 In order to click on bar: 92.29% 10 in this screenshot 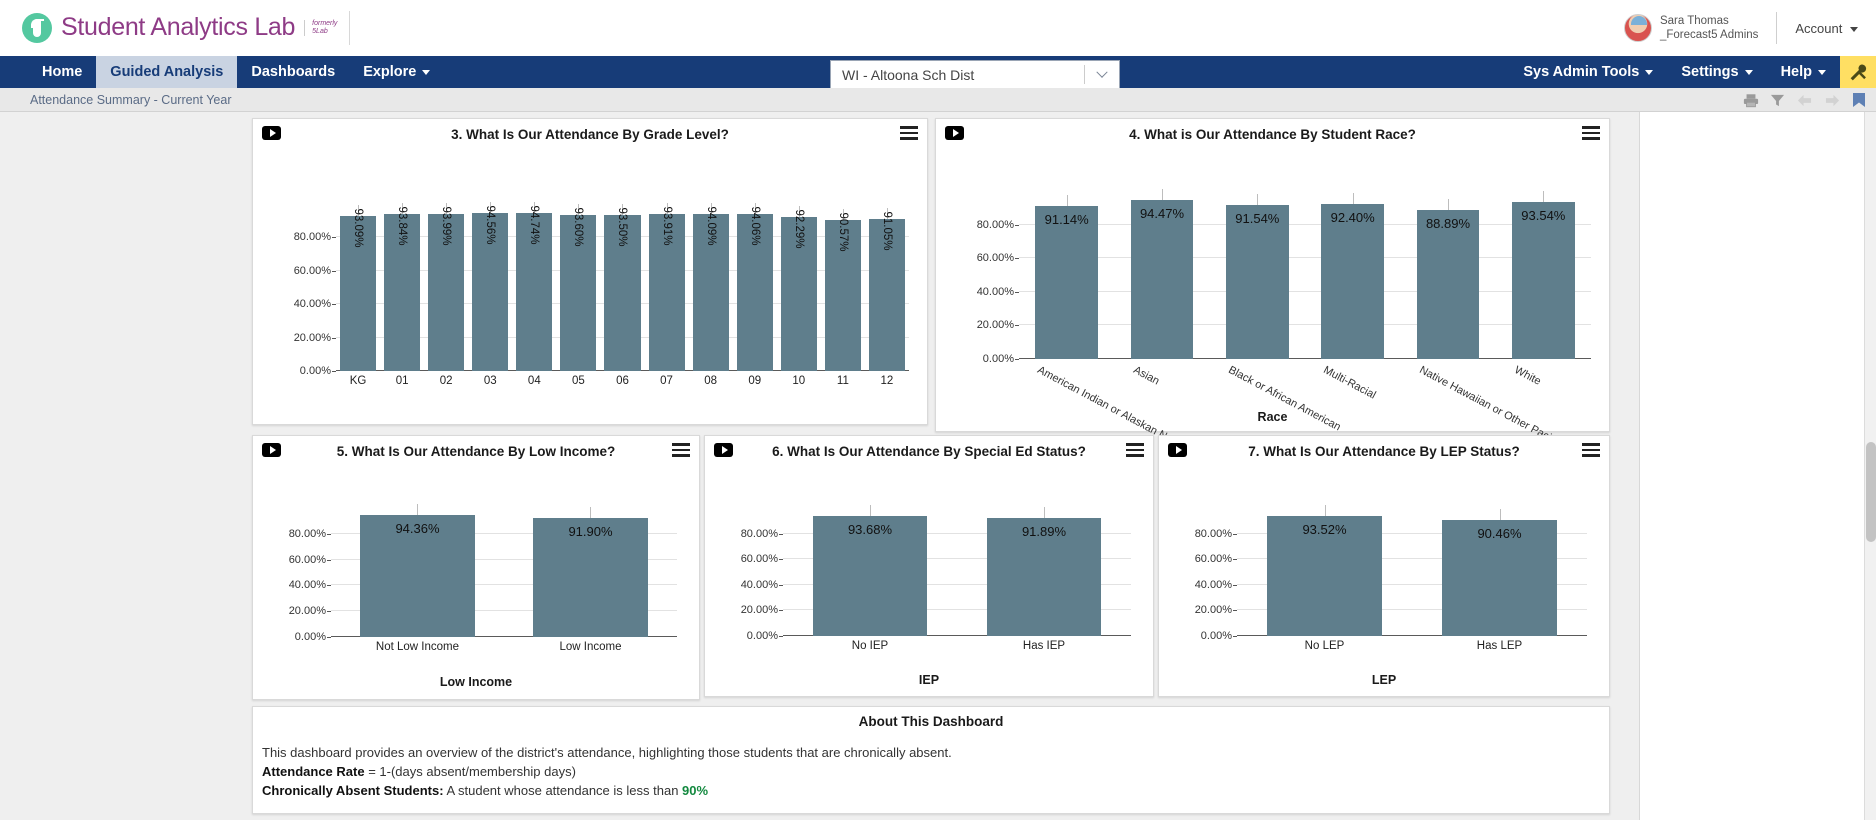, I will do `click(798, 296)`.